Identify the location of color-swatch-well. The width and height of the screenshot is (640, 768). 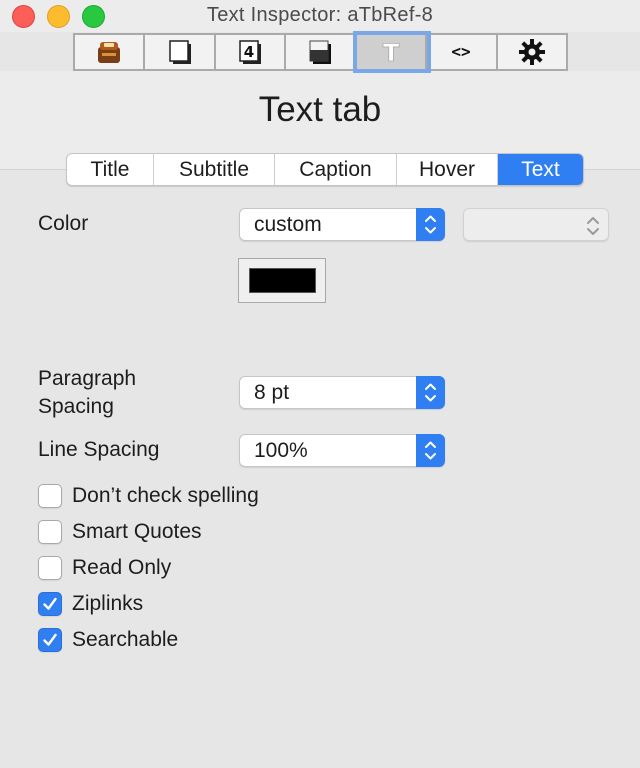
(282, 280).